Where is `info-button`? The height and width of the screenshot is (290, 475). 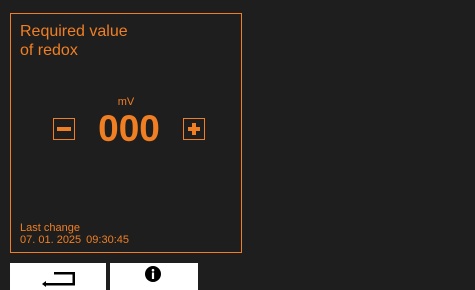
info-button is located at coordinates (154, 276).